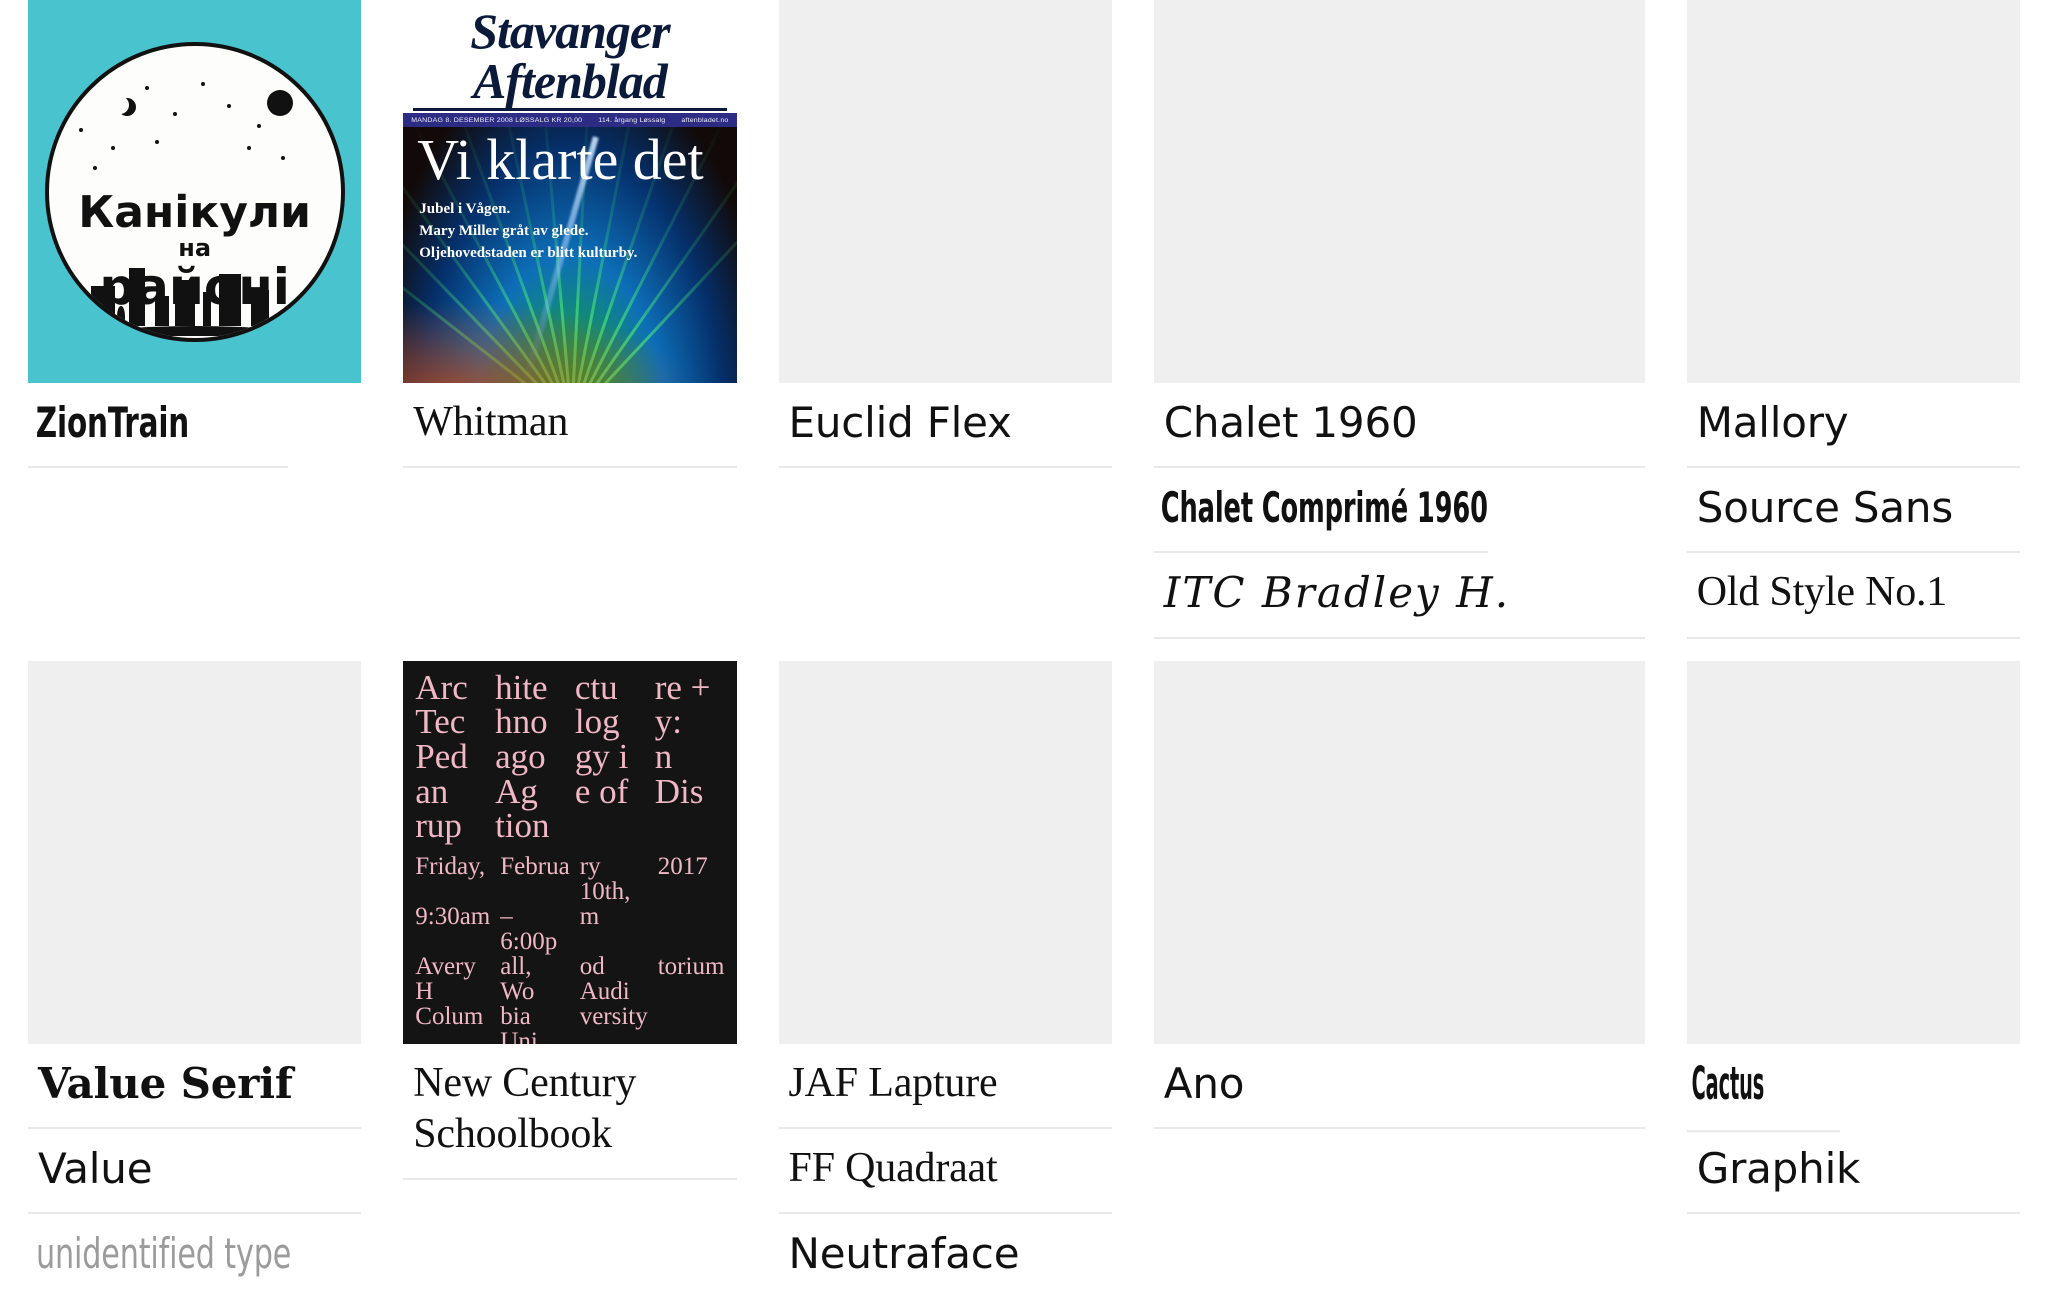 This screenshot has height=1289, width=2048. Describe the element at coordinates (1763, 1086) in the screenshot. I see `font-link-cactus: Cactus` at that location.